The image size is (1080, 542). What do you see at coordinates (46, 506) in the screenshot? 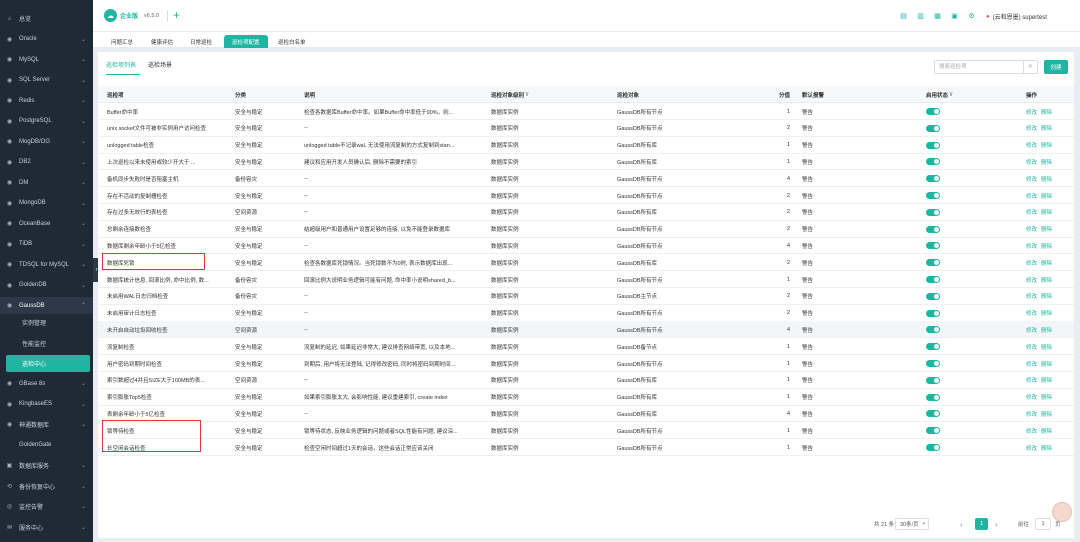
I see `sidebar-item: ◎ 监控告警 ⌄` at bounding box center [46, 506].